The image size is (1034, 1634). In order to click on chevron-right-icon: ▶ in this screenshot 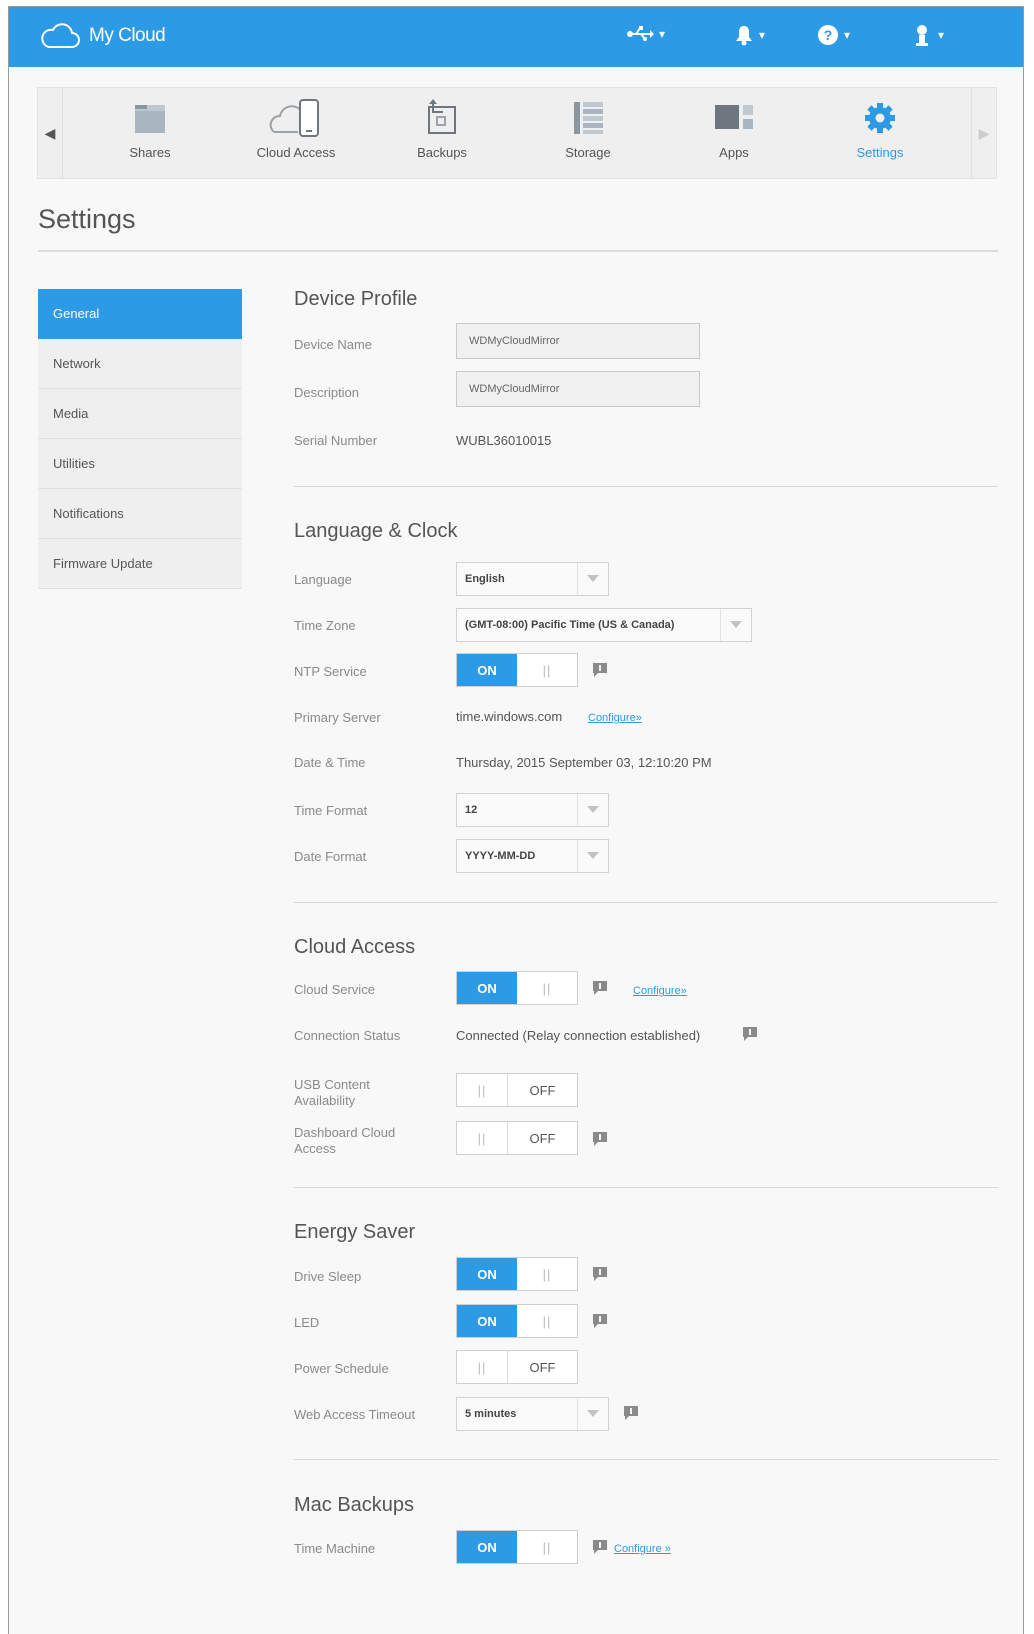, I will do `click(984, 132)`.